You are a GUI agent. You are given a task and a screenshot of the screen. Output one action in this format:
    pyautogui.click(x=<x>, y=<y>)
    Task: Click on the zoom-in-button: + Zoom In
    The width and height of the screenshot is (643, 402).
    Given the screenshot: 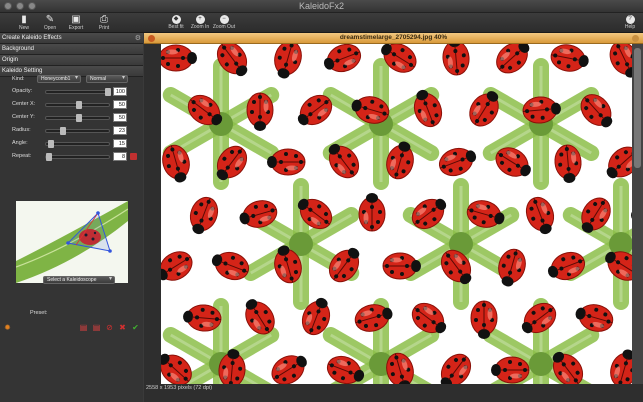 What is the action you would take?
    pyautogui.click(x=200, y=23)
    